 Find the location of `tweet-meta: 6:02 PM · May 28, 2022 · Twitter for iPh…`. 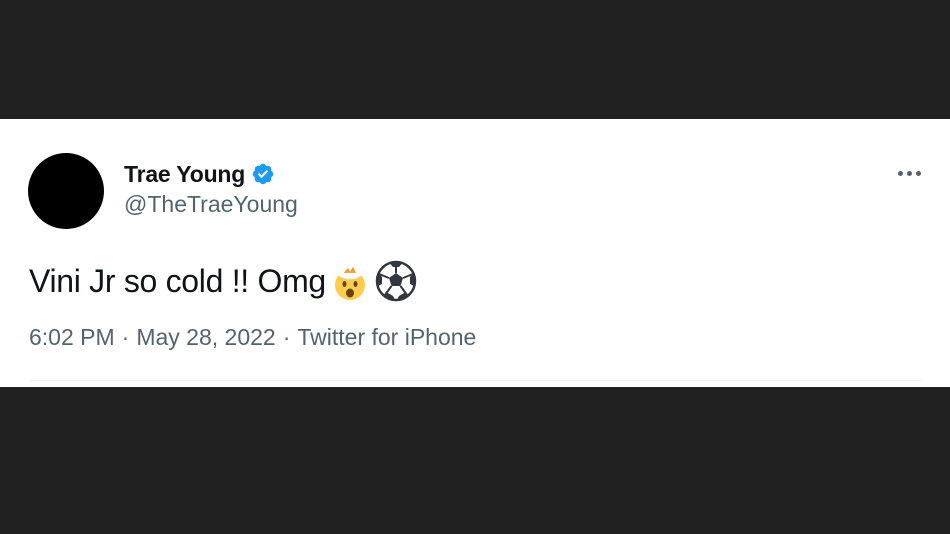

tweet-meta: 6:02 PM · May 28, 2022 · Twitter for iPh… is located at coordinates (252, 337).